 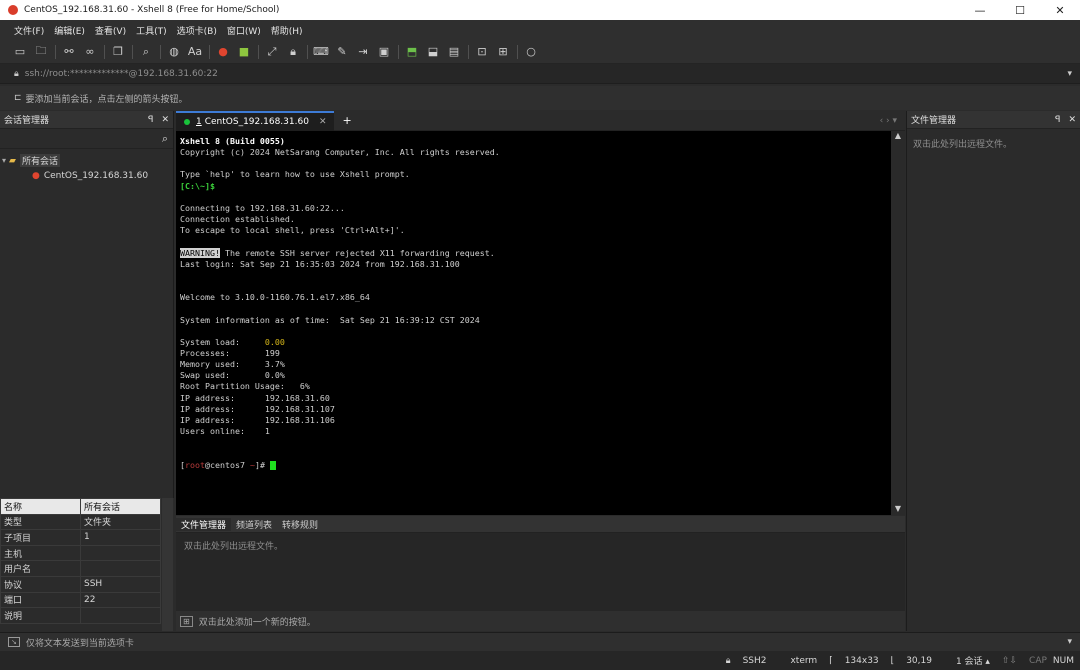 I want to click on session-search: ⌕, so click(x=86, y=139).